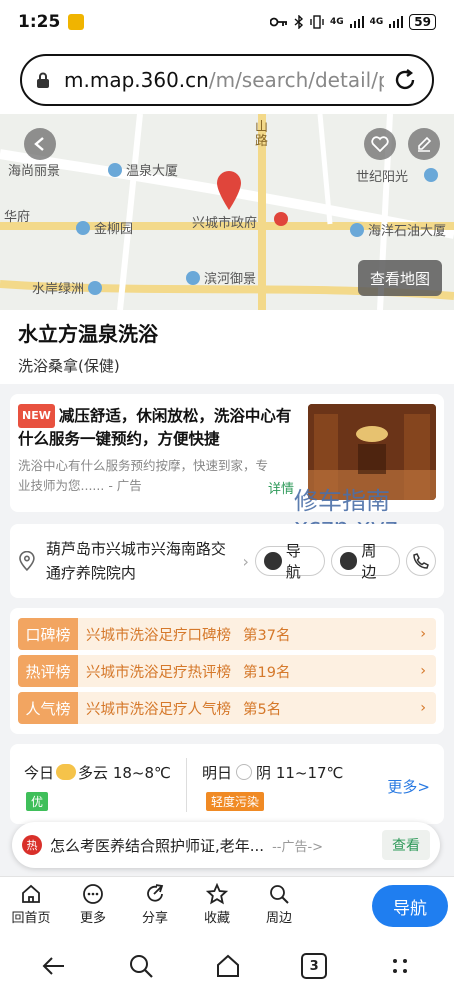 The height and width of the screenshot is (1000, 454). I want to click on ad-description: 洗浴中心有什么服务预约按摩，快速到家，专业技师为您...... - 广告, so click(143, 475).